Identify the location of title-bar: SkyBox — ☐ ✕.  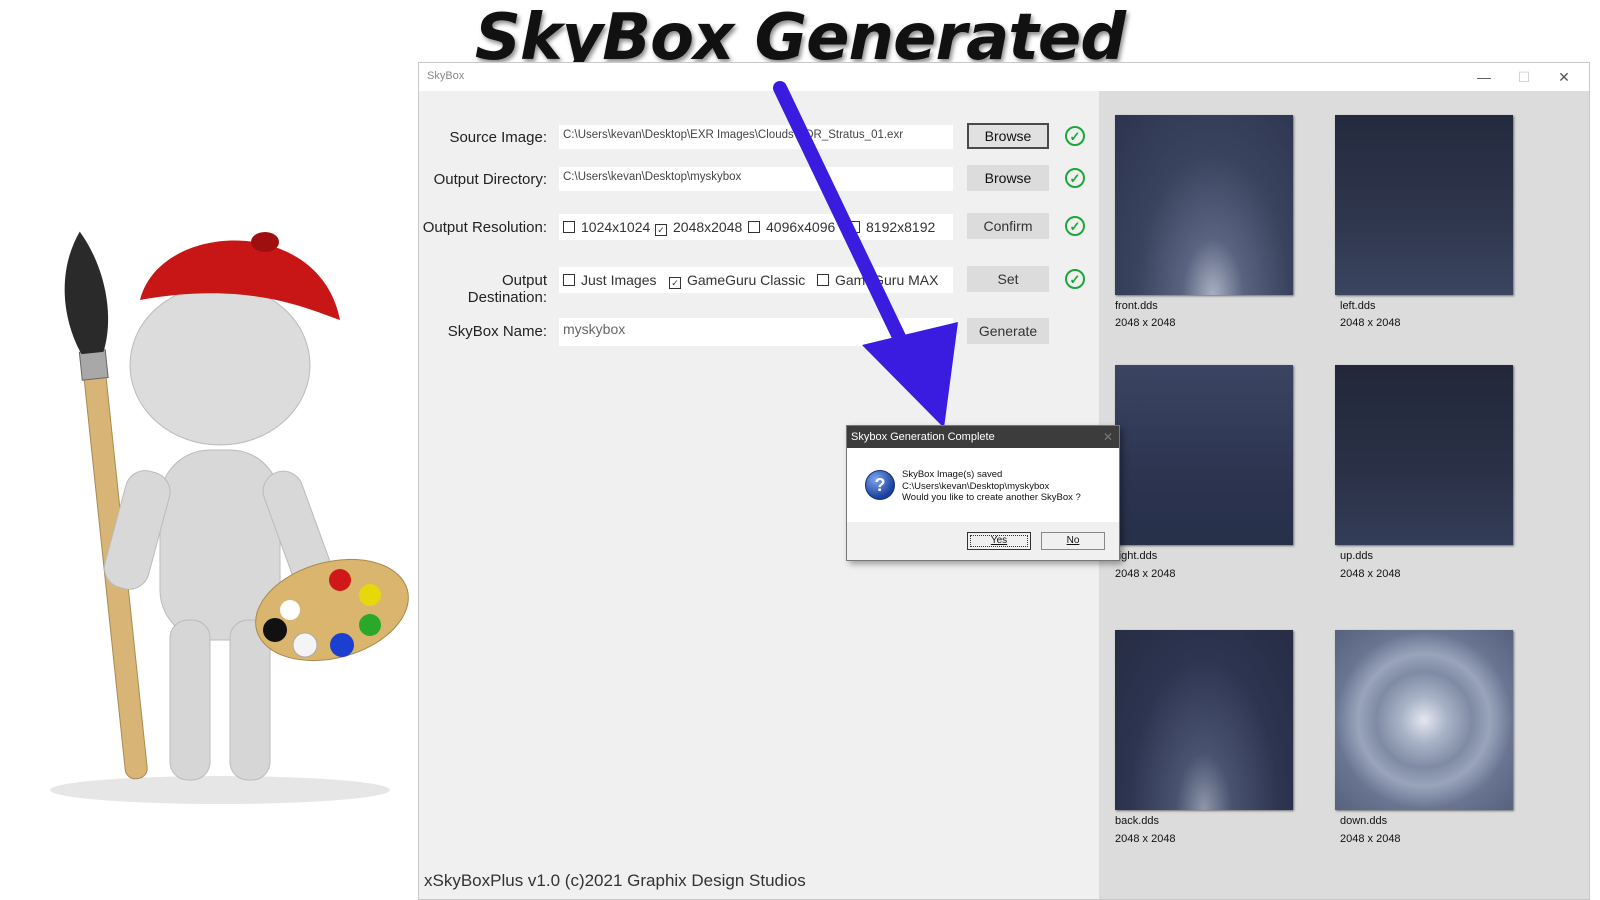
(1004, 77).